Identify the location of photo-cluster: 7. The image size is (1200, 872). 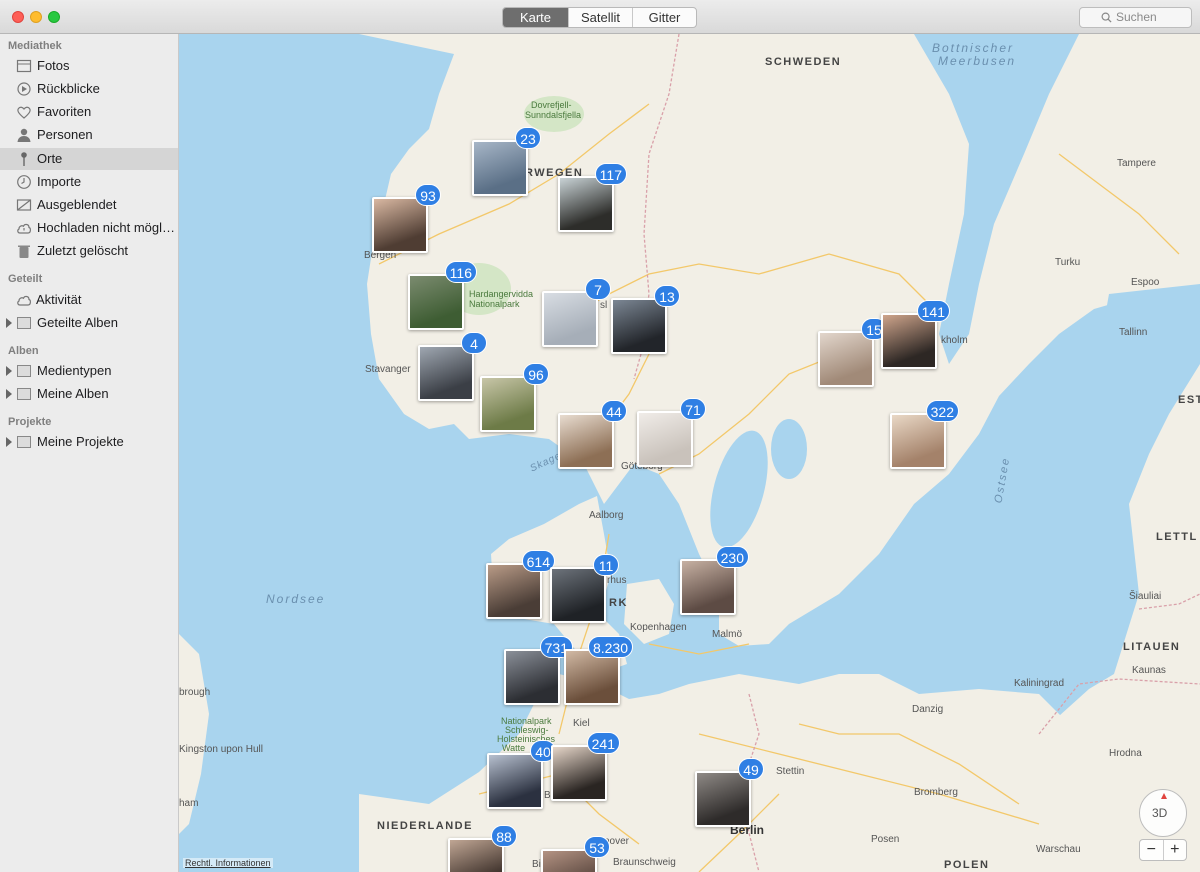
(576, 312).